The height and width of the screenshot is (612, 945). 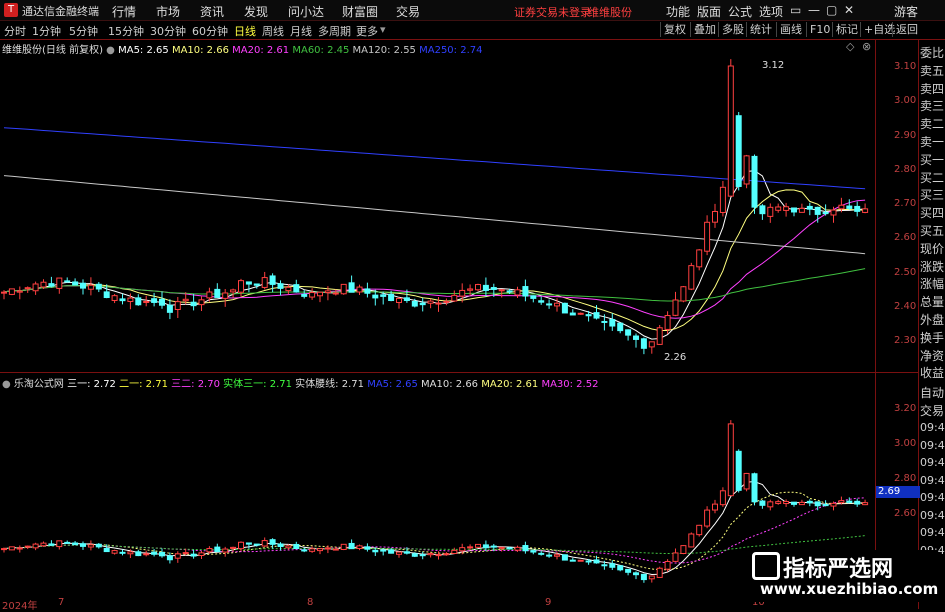 What do you see at coordinates (814, 10) in the screenshot?
I see `minimize-icon: —` at bounding box center [814, 10].